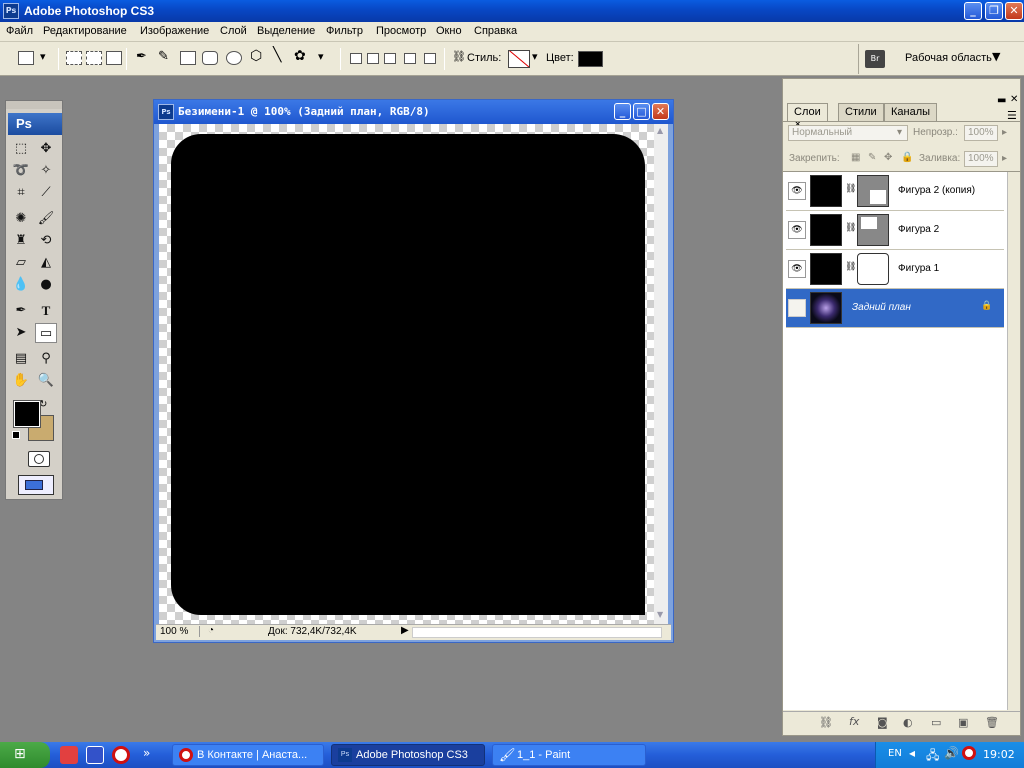  What do you see at coordinates (911, 112) in the screenshot?
I see `tab-channels: Каналы` at bounding box center [911, 112].